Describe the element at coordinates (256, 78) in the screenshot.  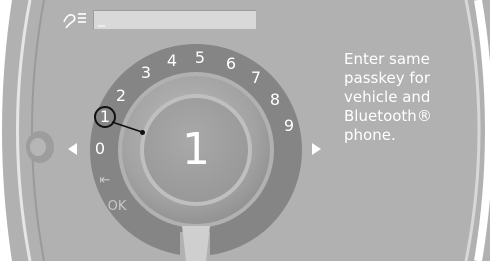
I see `speller-digit-7: 7` at that location.